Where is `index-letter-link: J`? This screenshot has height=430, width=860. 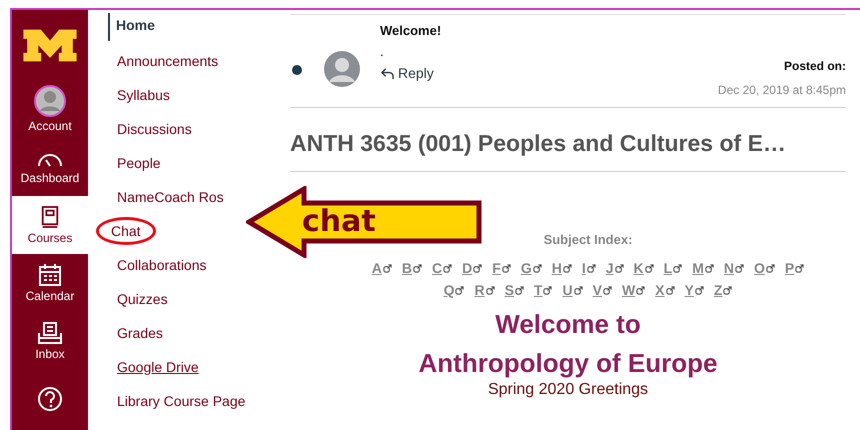 index-letter-link: J is located at coordinates (615, 268).